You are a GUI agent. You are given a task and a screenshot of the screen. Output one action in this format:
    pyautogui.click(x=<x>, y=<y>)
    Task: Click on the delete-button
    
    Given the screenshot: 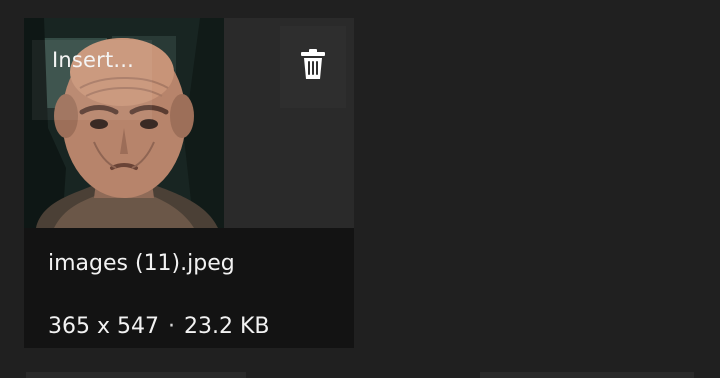 What is the action you would take?
    pyautogui.click(x=313, y=67)
    